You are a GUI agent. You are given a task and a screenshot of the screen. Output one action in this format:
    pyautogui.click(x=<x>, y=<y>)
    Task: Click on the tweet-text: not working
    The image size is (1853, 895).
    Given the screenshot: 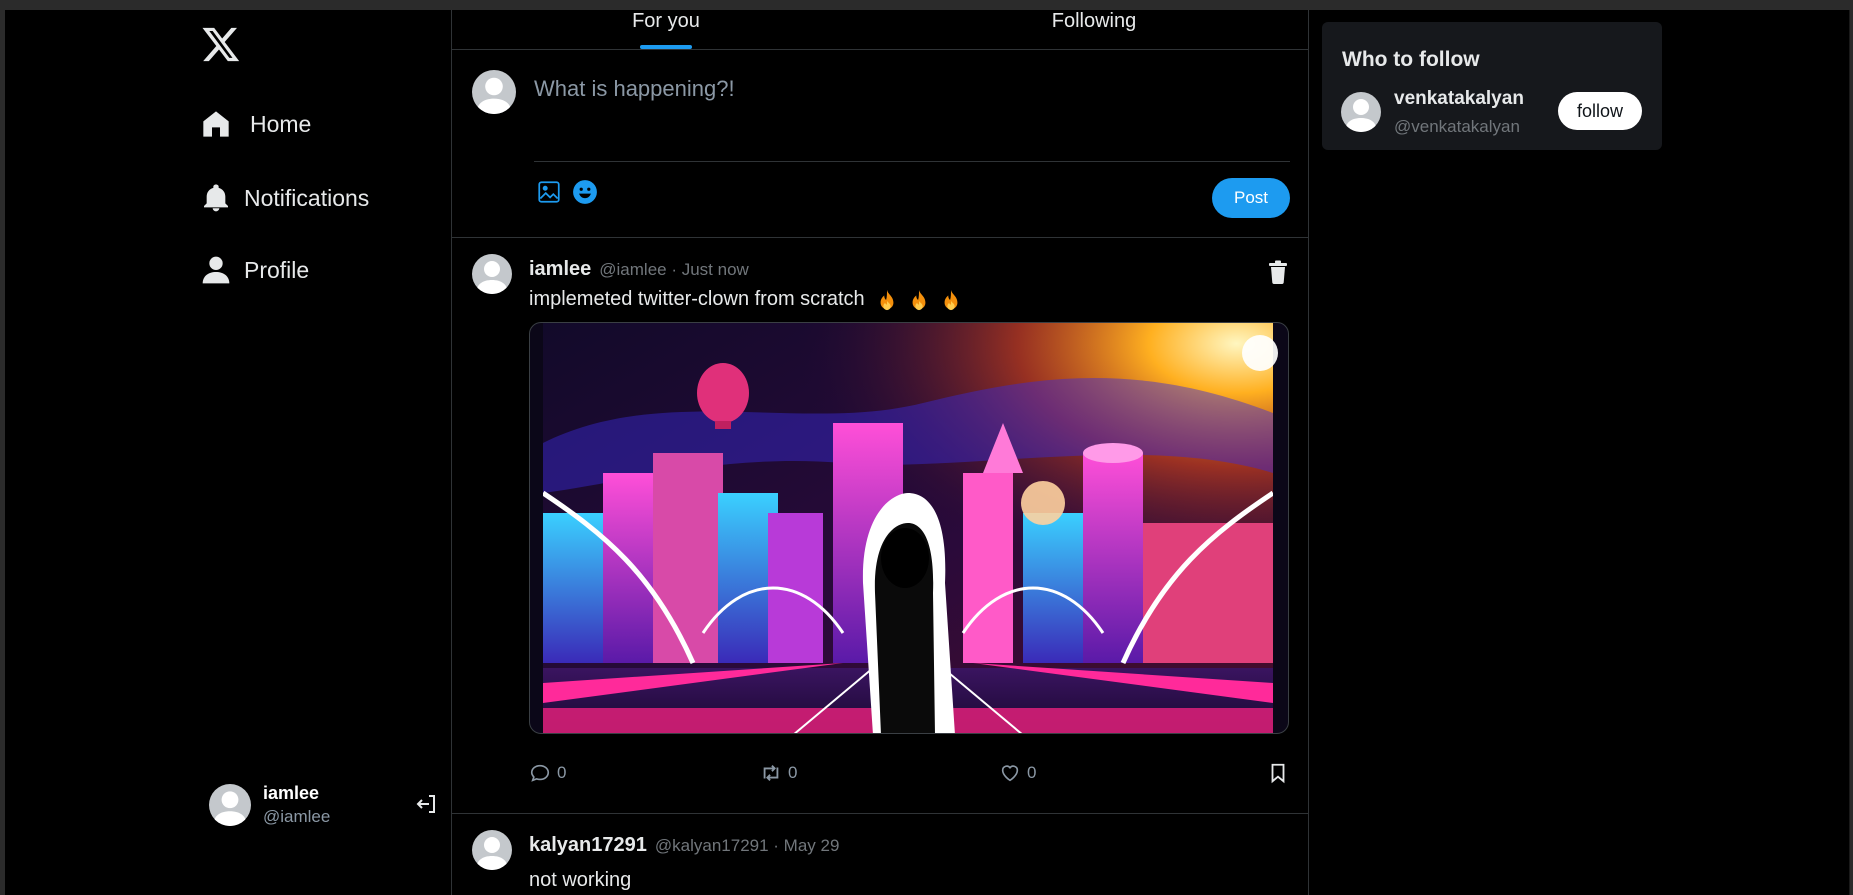 What is the action you would take?
    pyautogui.click(x=580, y=880)
    